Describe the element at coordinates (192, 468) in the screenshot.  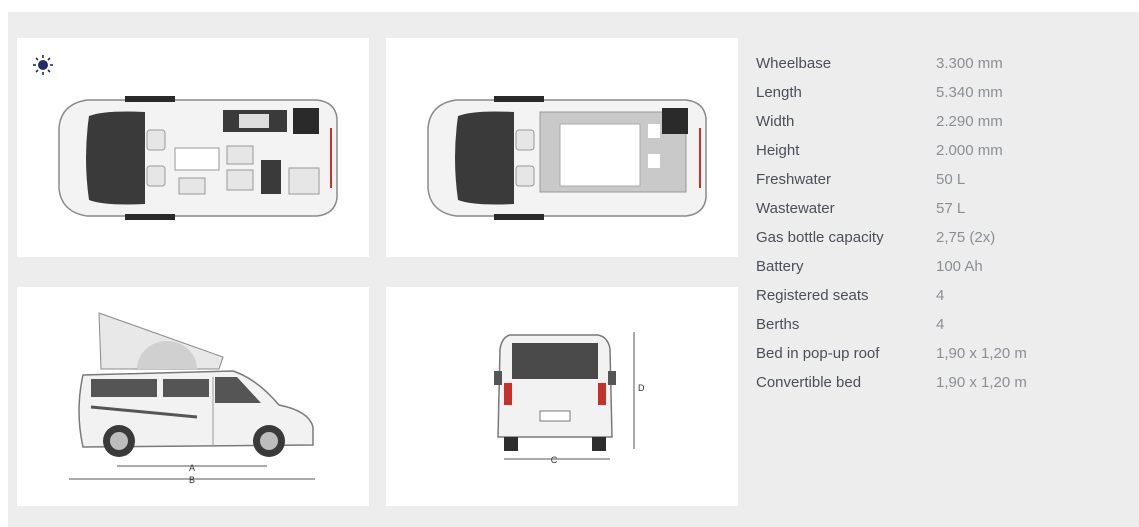
I see `dimension-label-a: A` at that location.